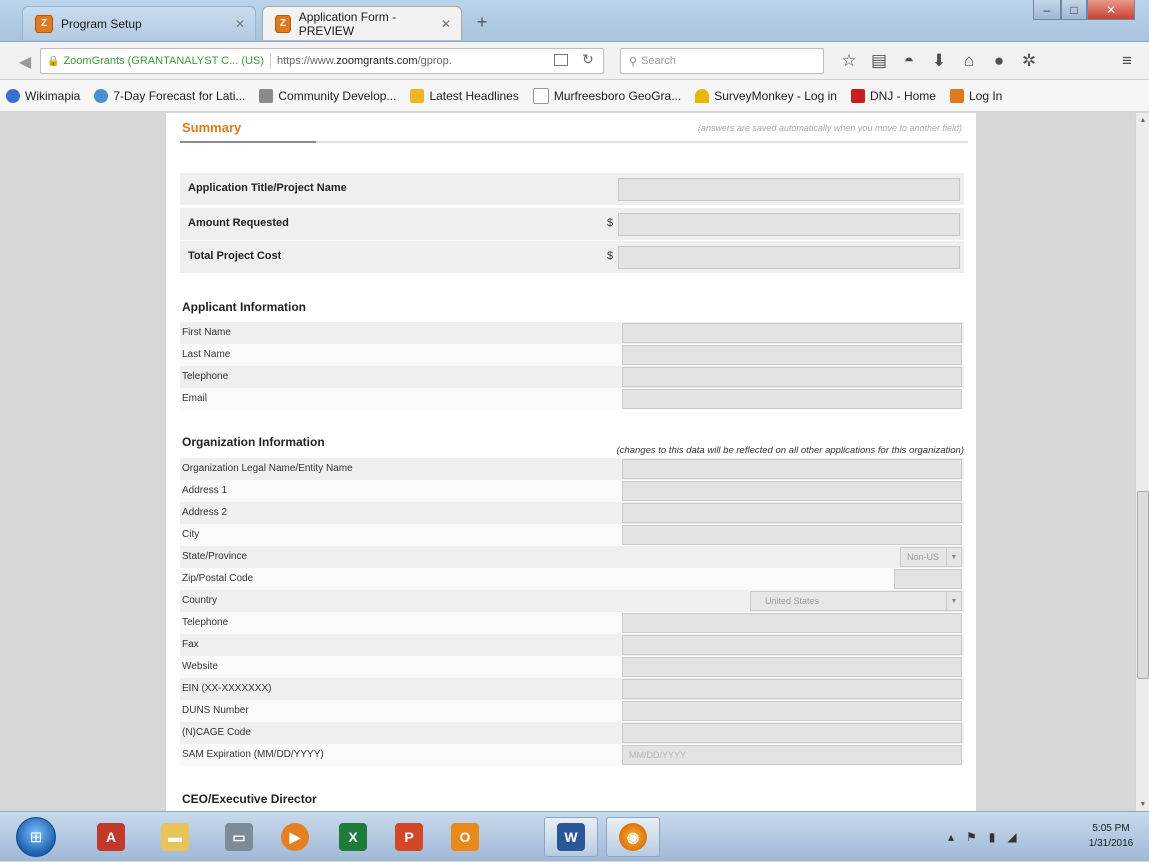 The height and width of the screenshot is (862, 1149). Describe the element at coordinates (923, 557) in the screenshot. I see `selected-value: Non-US` at that location.